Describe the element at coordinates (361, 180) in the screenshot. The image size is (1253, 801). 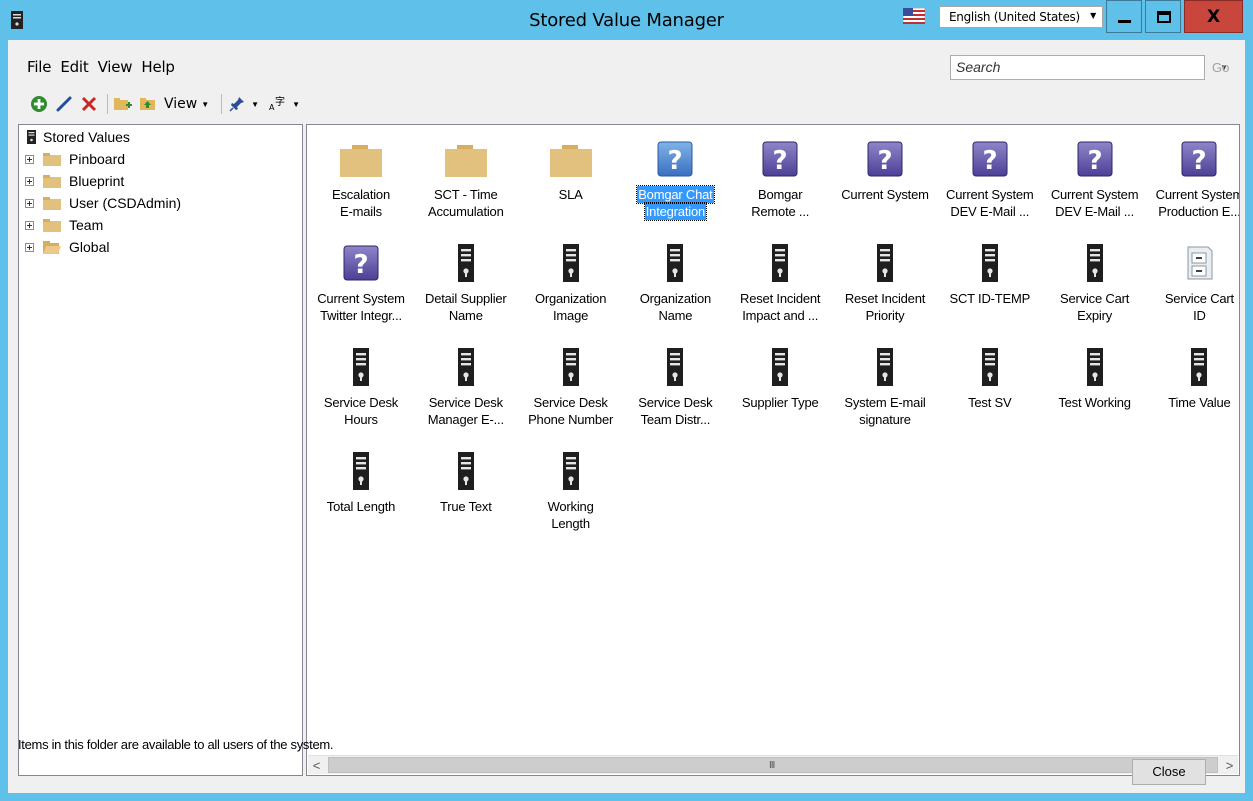
I see `list-item: Escalation E-mails` at that location.